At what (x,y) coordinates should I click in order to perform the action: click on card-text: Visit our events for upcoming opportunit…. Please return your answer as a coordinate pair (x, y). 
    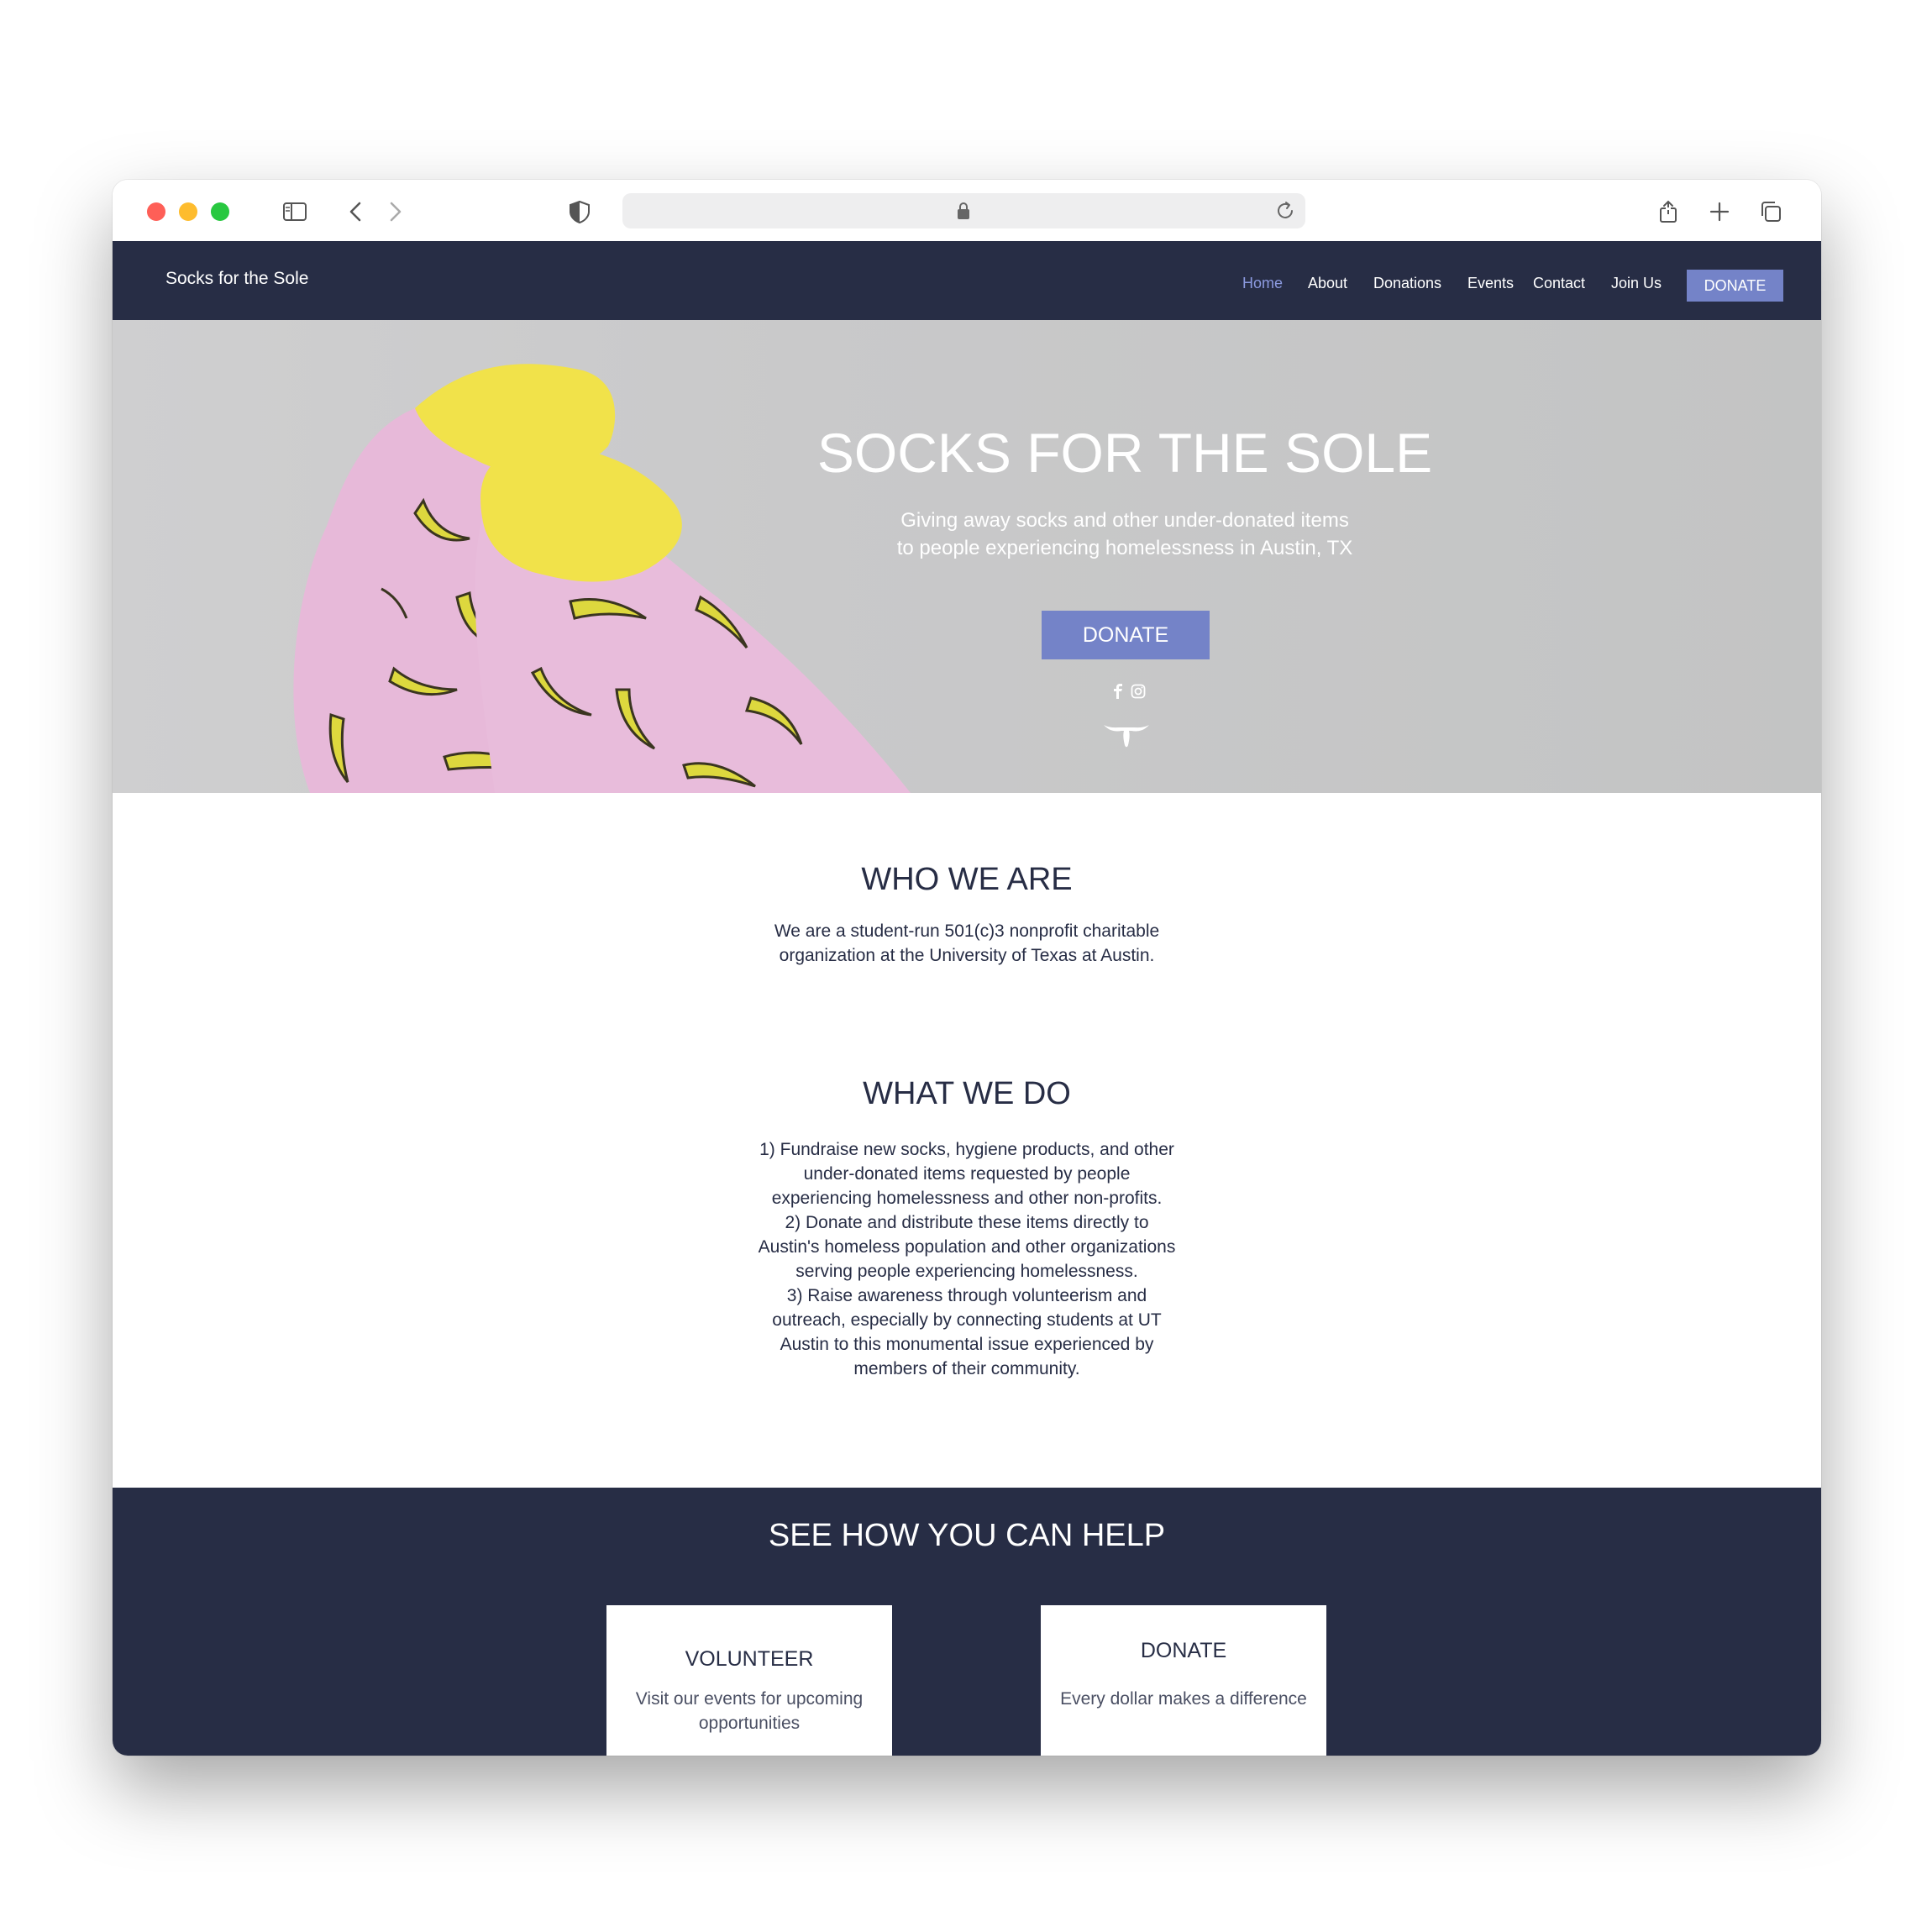
    Looking at the image, I should click on (749, 1711).